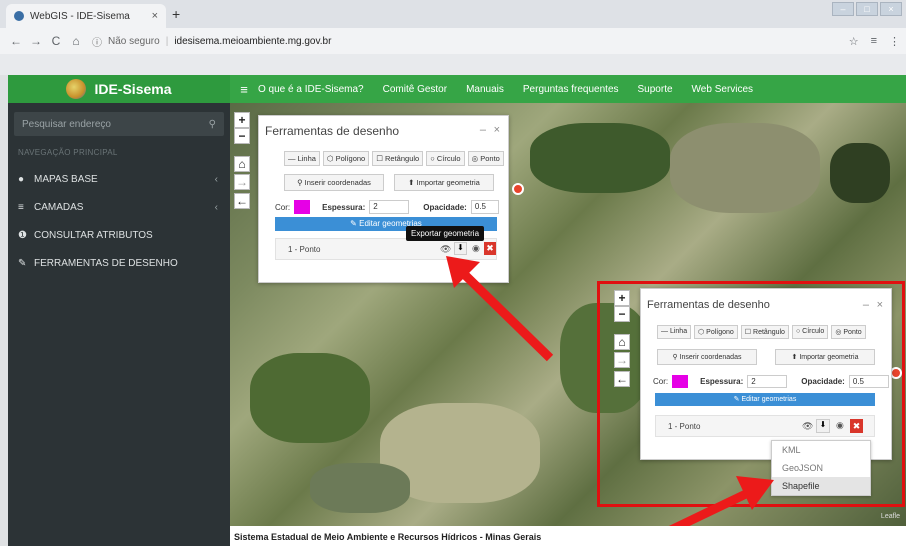 The height and width of the screenshot is (546, 906). What do you see at coordinates (119, 235) in the screenshot?
I see `sidebar-item-consultar: ❶ CONSULTAR ATRIBUTOS` at bounding box center [119, 235].